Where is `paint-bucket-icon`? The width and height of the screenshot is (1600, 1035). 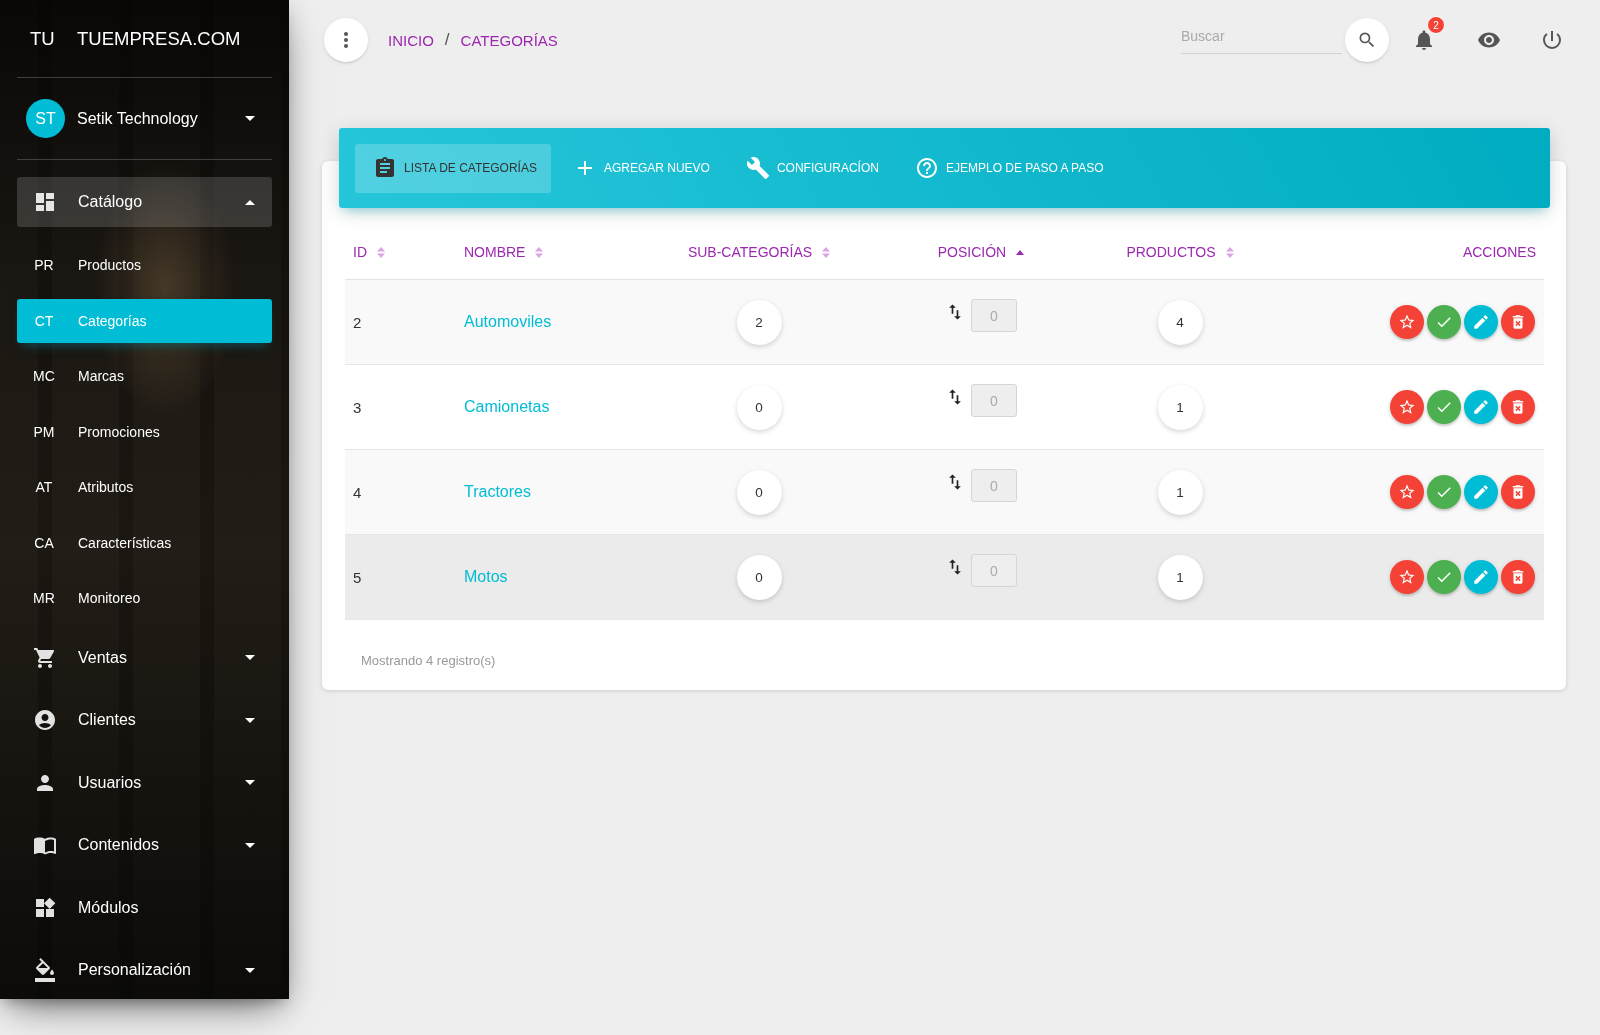
paint-bucket-icon is located at coordinates (45, 970).